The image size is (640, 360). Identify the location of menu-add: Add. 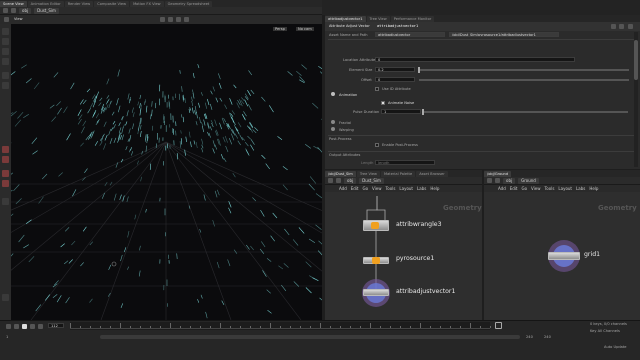
(343, 188).